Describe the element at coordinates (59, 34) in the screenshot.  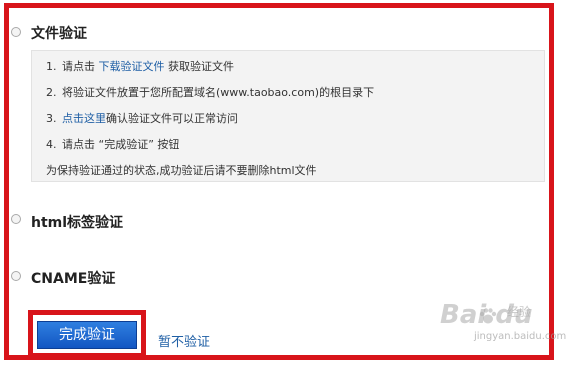
I see `file-verify-label: 文件验证` at that location.